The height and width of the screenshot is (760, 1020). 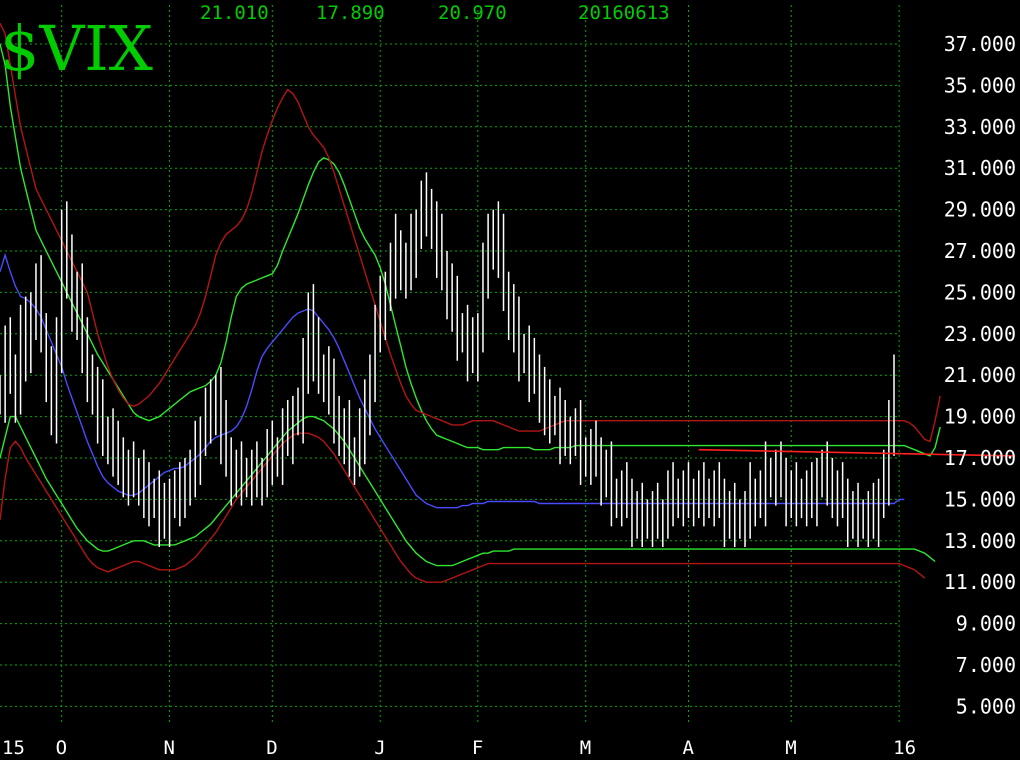 What do you see at coordinates (13, 748) in the screenshot?
I see `x-tick-label: 15` at bounding box center [13, 748].